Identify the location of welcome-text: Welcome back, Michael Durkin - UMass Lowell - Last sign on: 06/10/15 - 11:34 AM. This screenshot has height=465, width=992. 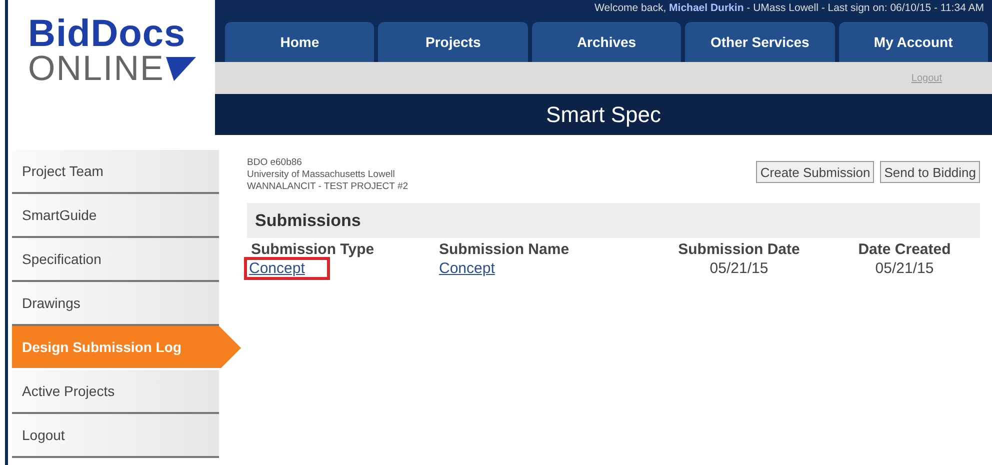
(789, 8).